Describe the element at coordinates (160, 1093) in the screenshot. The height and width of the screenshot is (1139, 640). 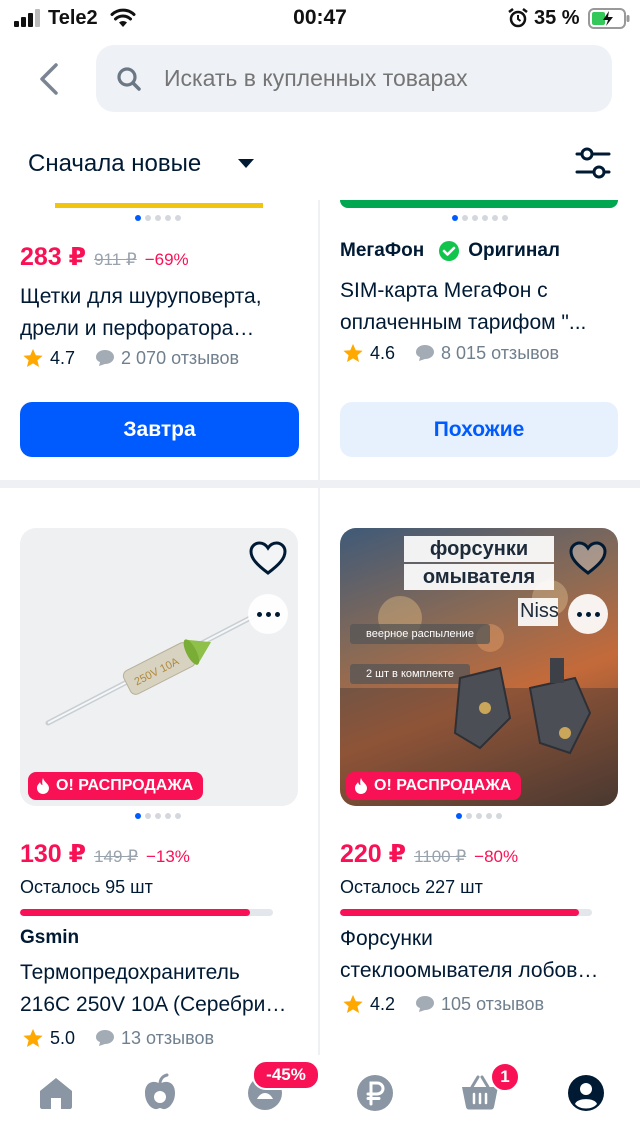
I see `fresh-apple-icon` at that location.